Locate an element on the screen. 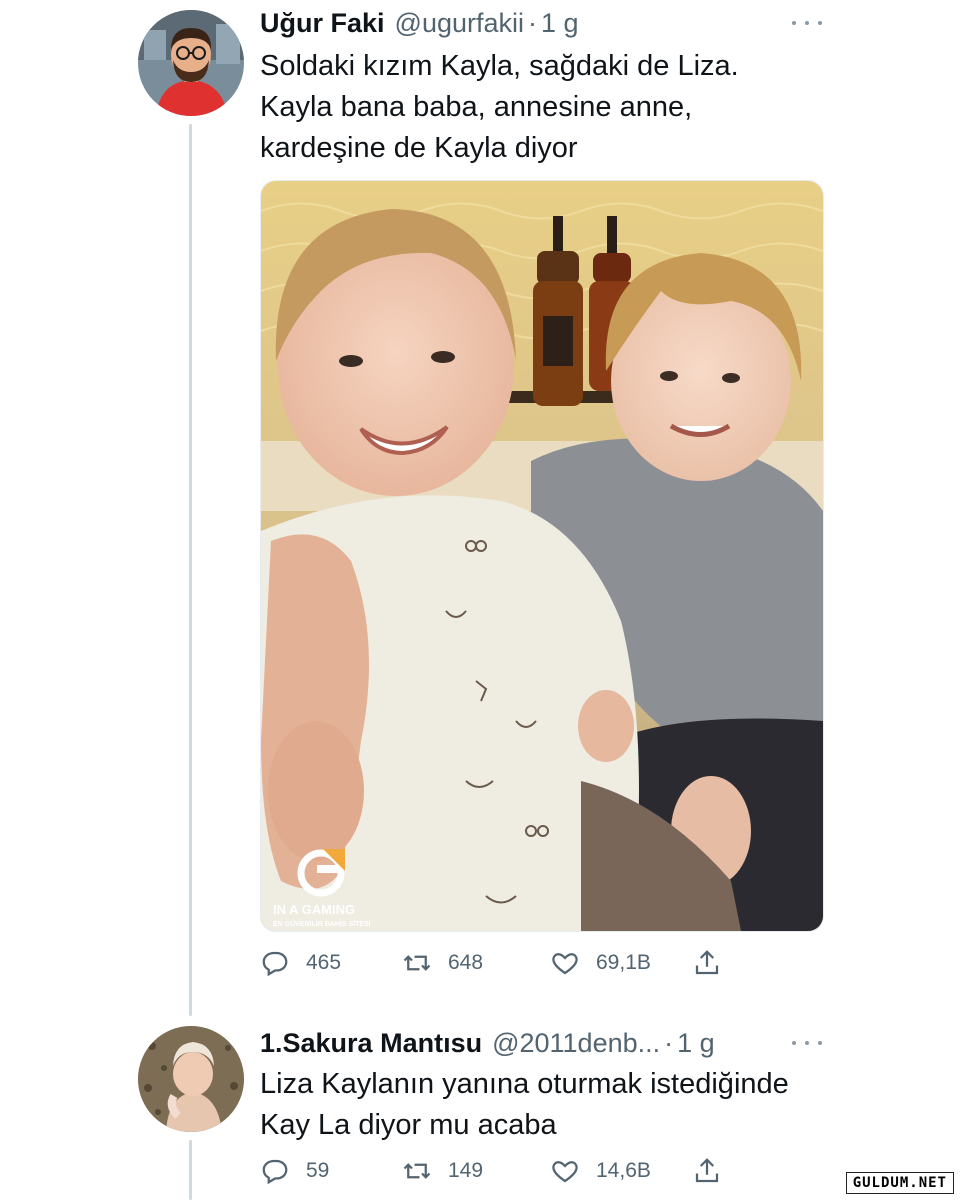  reply-author-name: 1.Sakura Mantısu is located at coordinates (371, 1043).